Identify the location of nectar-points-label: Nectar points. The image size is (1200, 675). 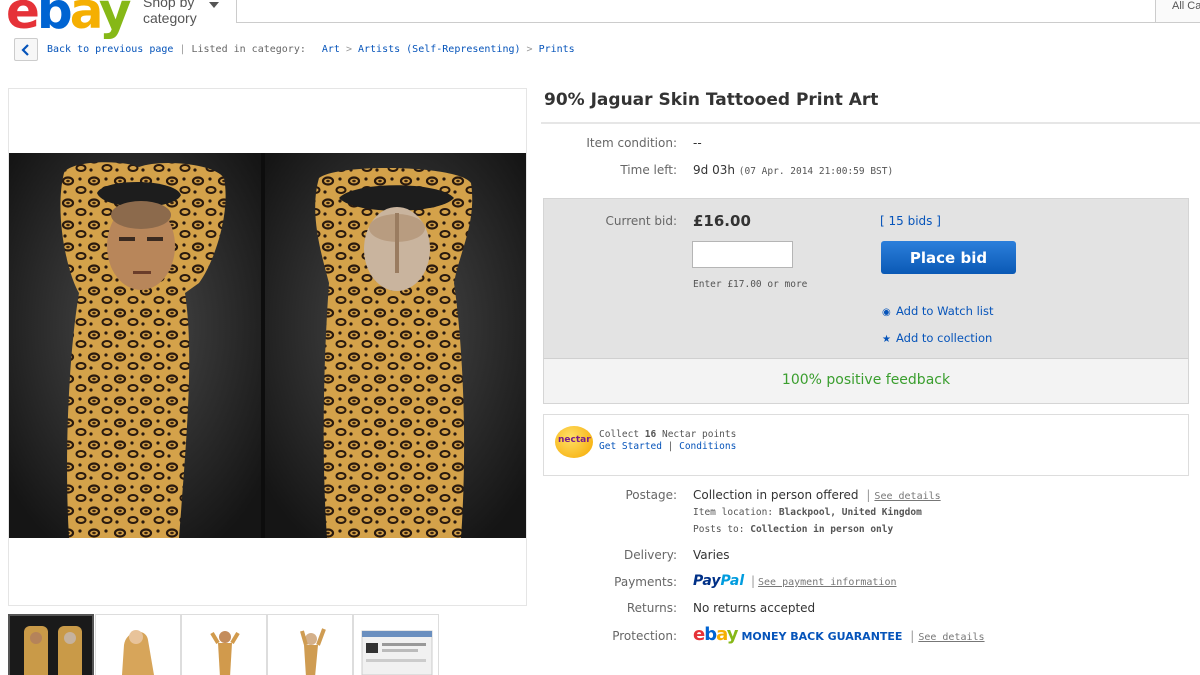
(699, 434).